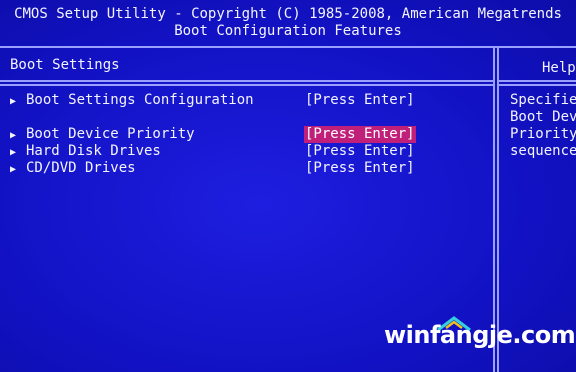 Image resolution: width=576 pixels, height=372 pixels. Describe the element at coordinates (288, 31) in the screenshot. I see `page-subtitle: Boot Configuration Features` at that location.